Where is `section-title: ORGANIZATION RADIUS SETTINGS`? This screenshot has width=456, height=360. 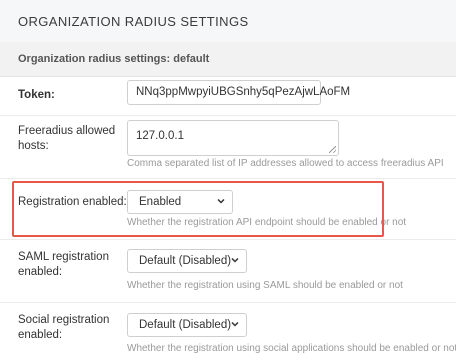
section-title: ORGANIZATION RADIUS SETTINGS is located at coordinates (133, 21).